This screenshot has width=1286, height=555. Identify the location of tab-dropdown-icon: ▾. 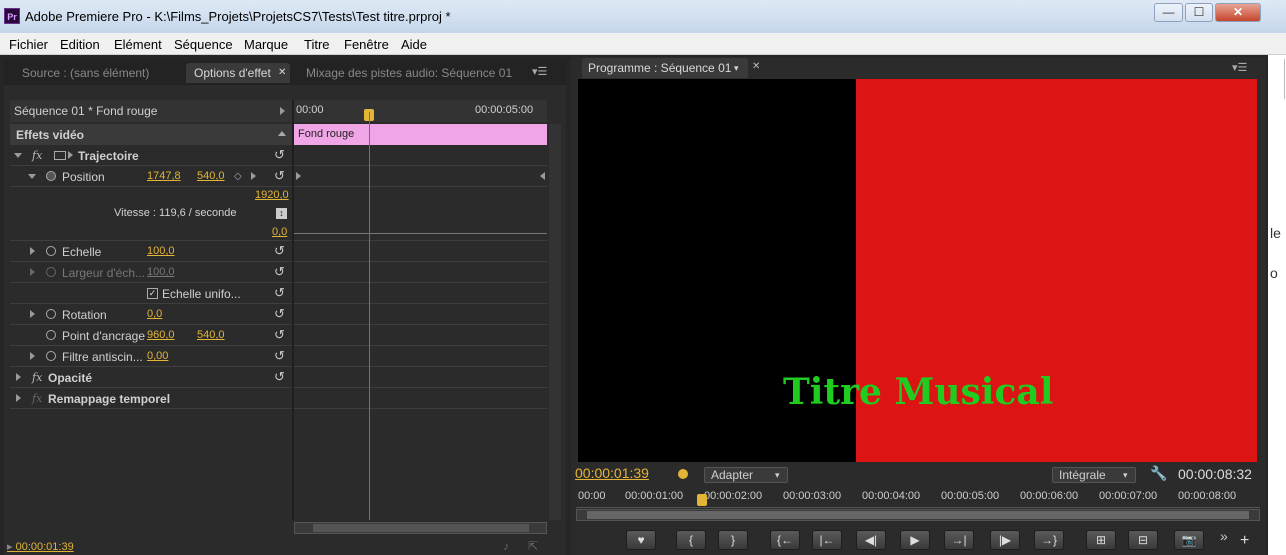
(736, 68).